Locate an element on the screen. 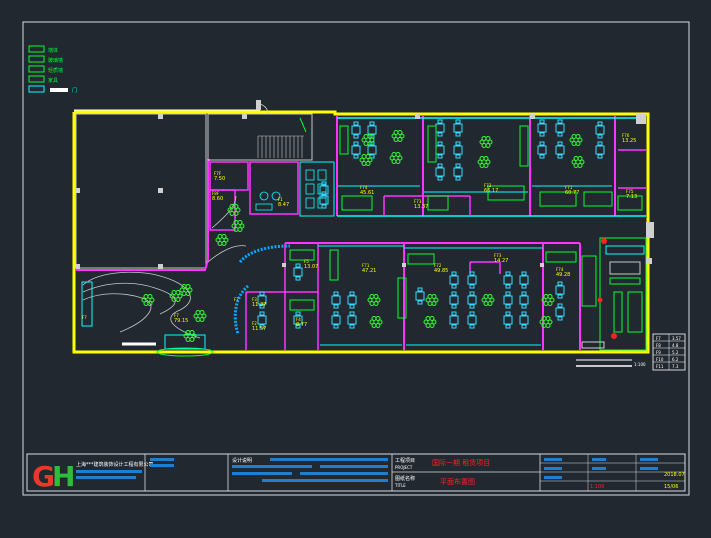 Image resolution: width=711 pixels, height=538 pixels. room-area: 49.85 is located at coordinates (441, 271).